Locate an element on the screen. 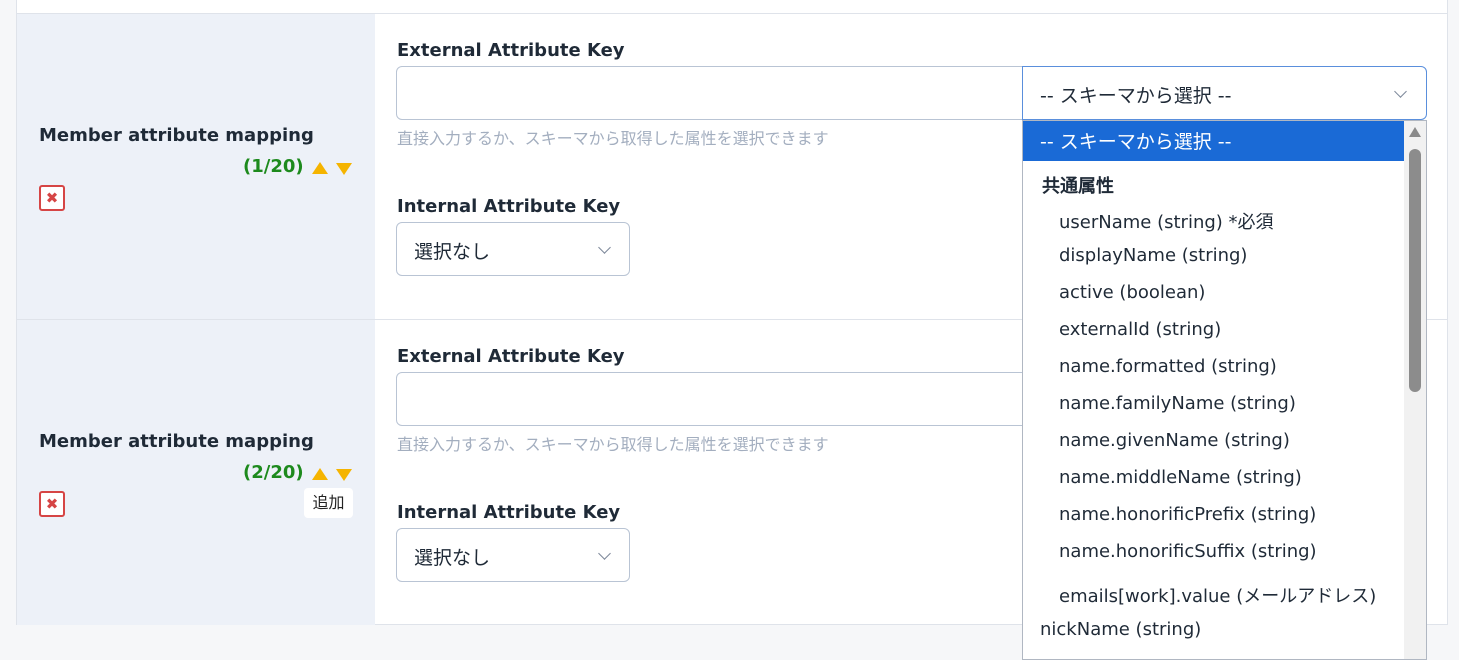 The image size is (1459, 660). dropdown-group-label: 共通属性 is located at coordinates (1078, 186).